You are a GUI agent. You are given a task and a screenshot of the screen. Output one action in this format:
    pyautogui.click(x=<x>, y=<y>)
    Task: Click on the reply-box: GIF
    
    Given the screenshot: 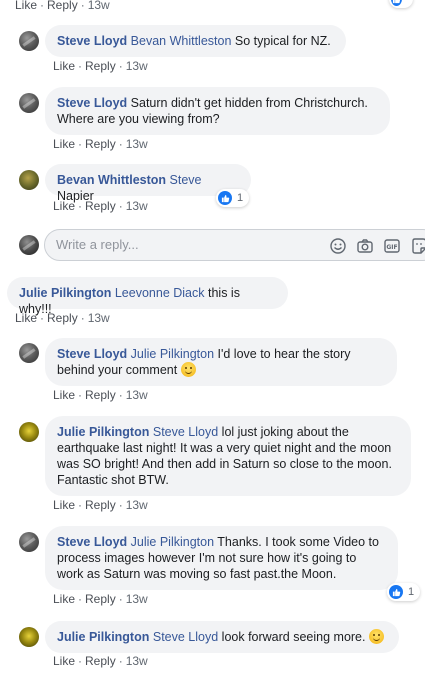 What is the action you would take?
    pyautogui.click(x=234, y=245)
    